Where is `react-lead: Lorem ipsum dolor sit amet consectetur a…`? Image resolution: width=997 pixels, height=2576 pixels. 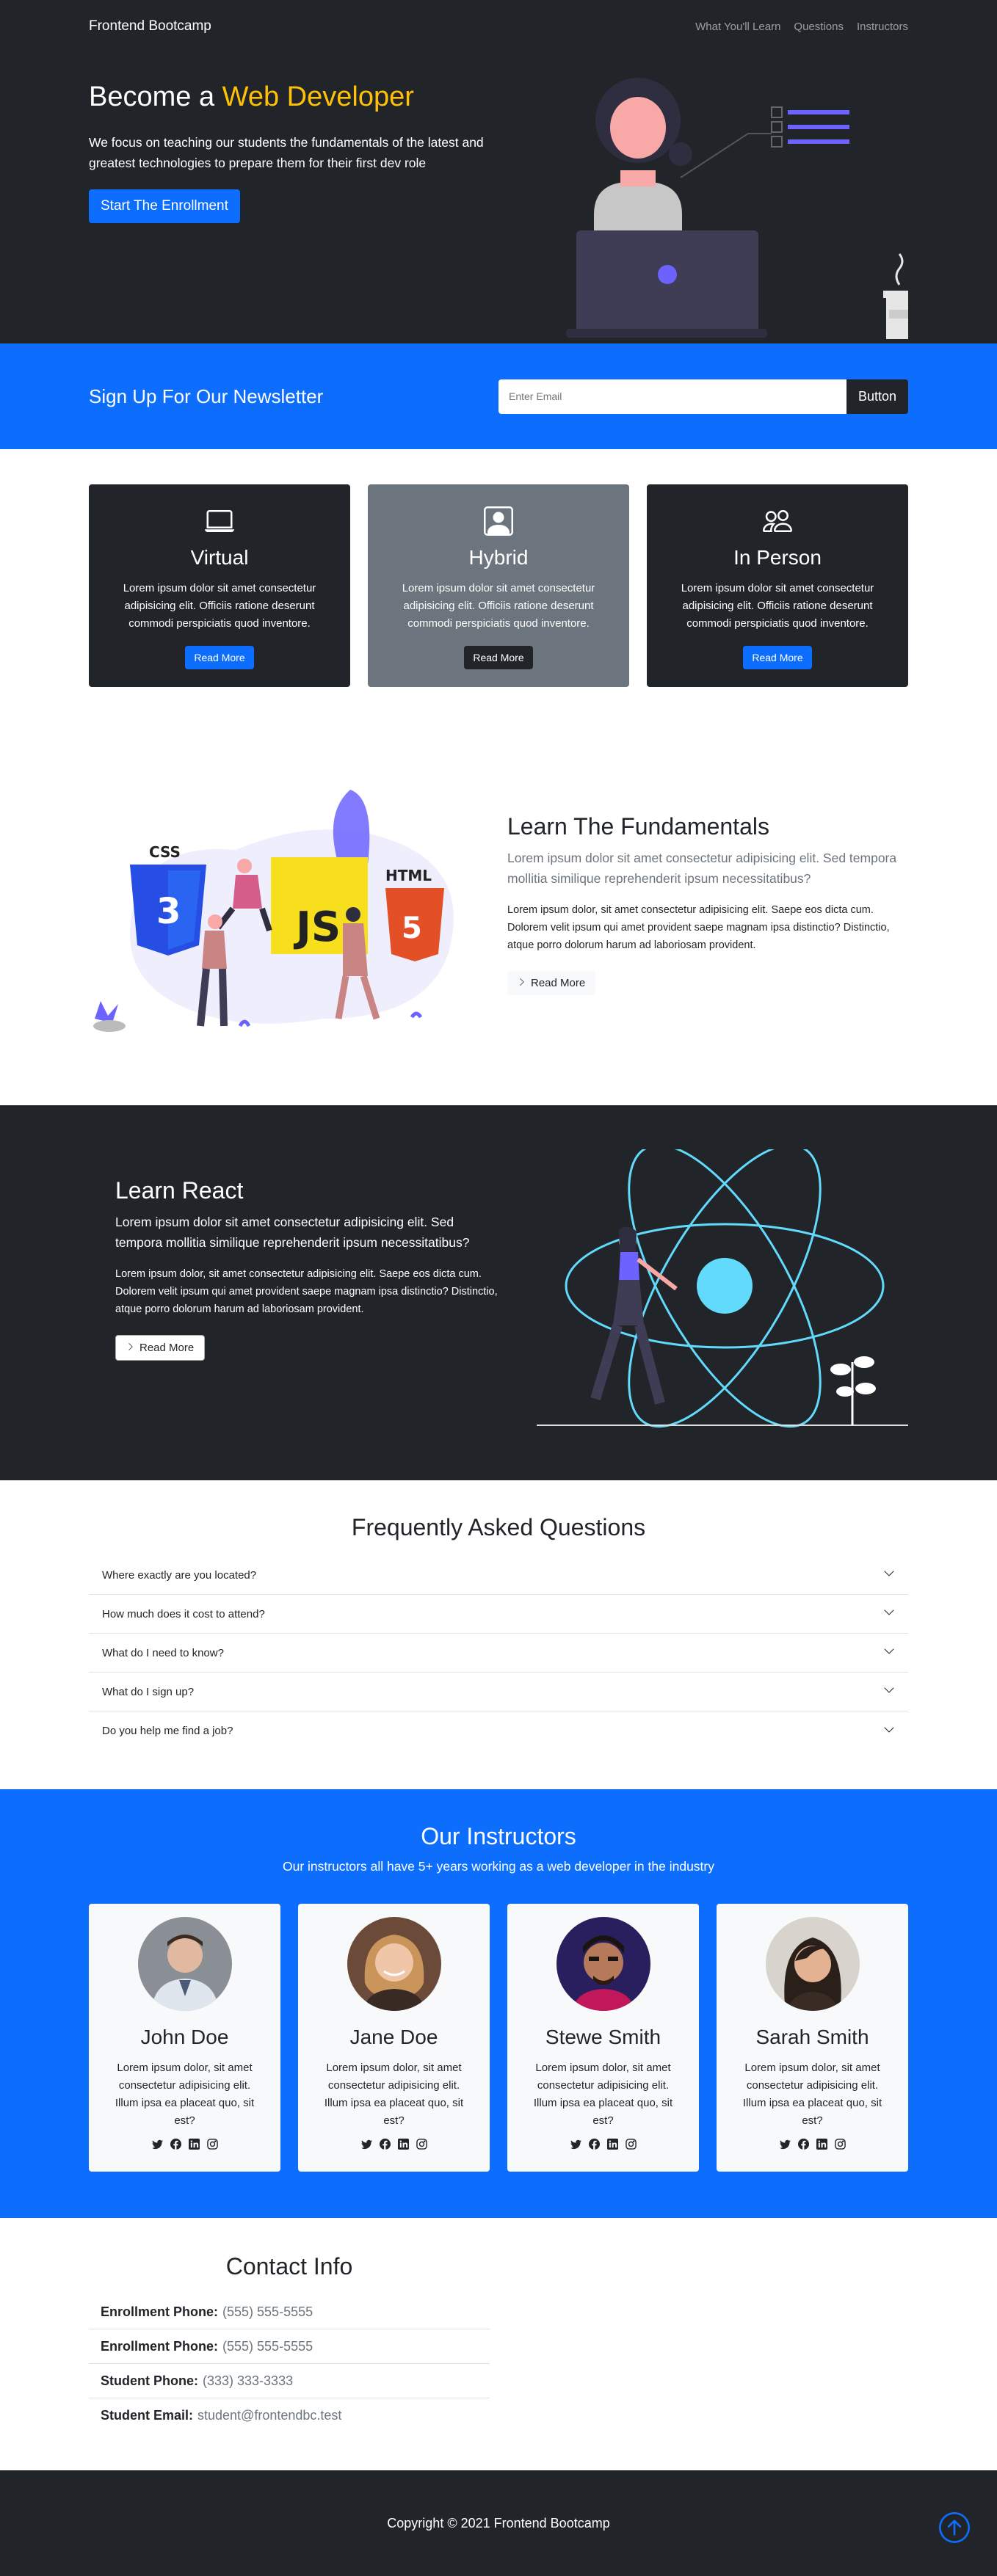
react-lead: Lorem ipsum dolor sit amet consectetur a… is located at coordinates (292, 1232).